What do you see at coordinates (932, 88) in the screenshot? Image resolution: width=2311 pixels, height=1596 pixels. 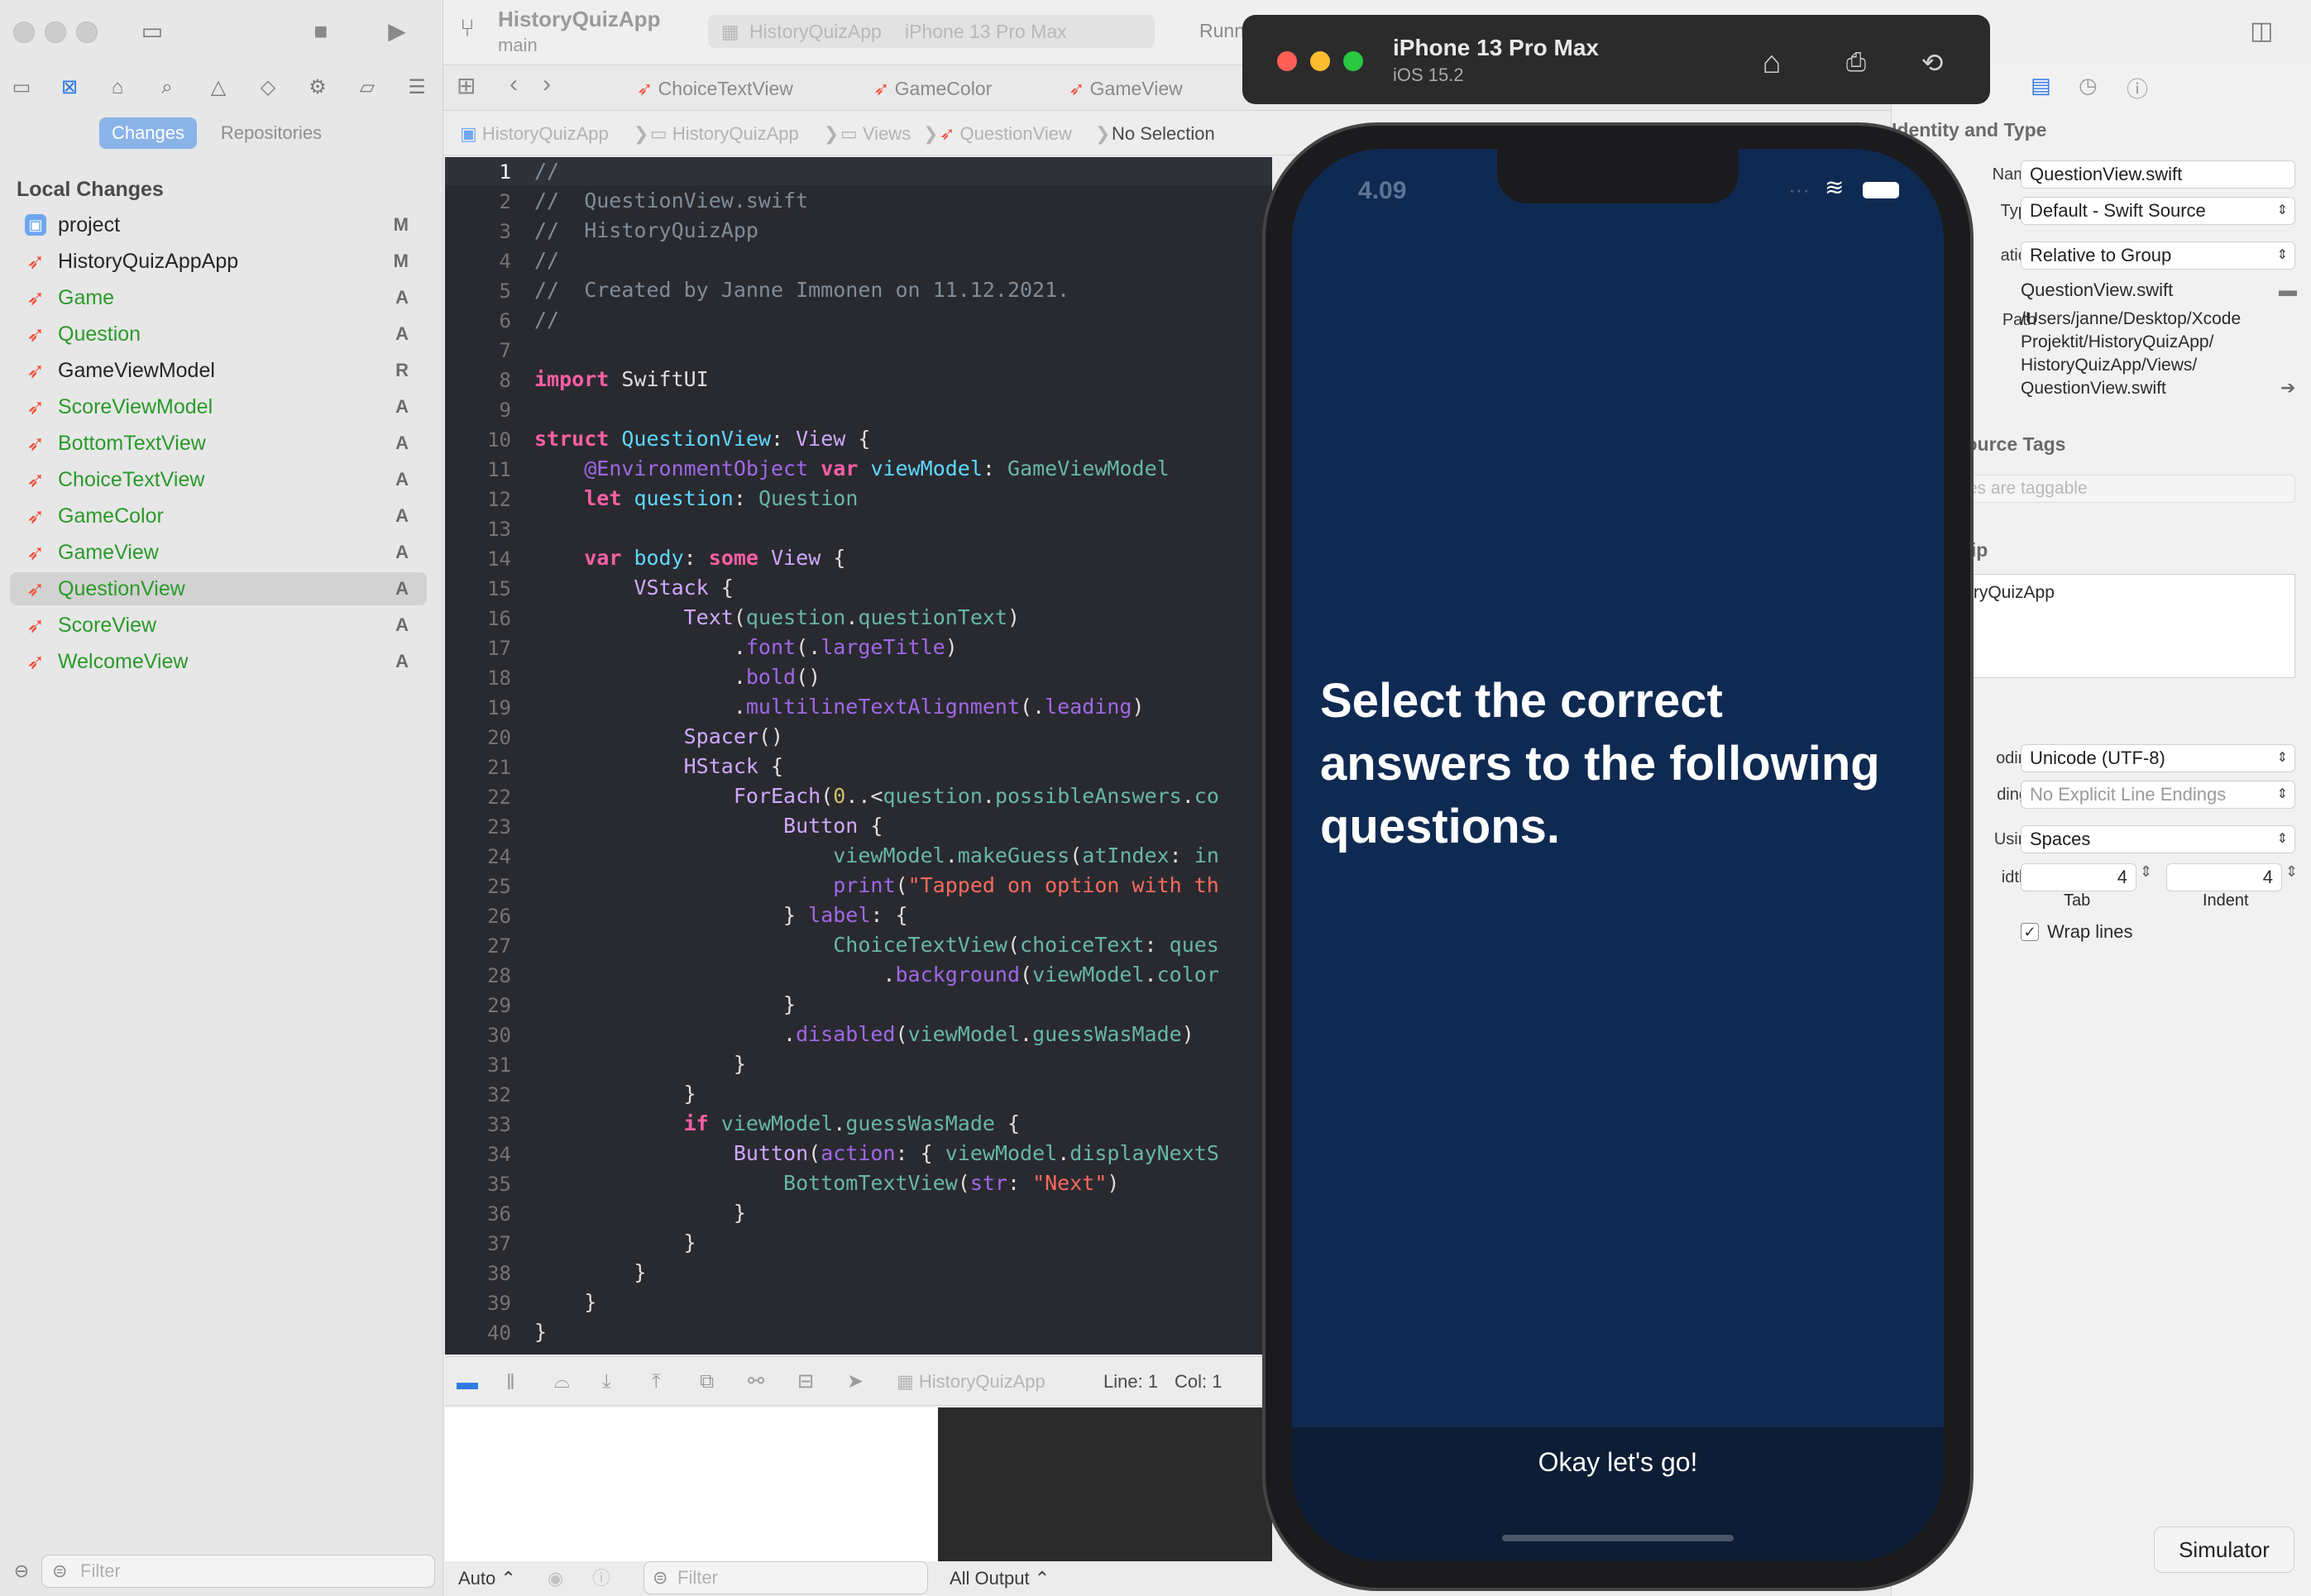 I see `tab-gamecolor: ➶ GameColor` at bounding box center [932, 88].